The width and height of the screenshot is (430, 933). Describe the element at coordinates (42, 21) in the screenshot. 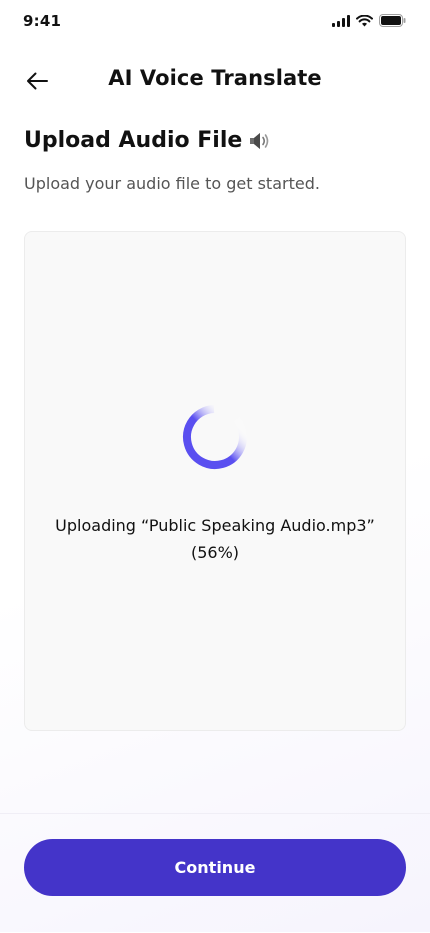

I see `status-time: 9:41` at that location.